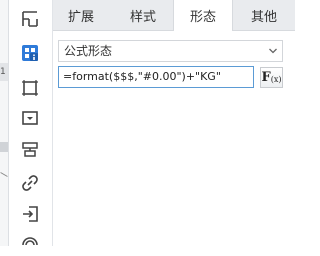  What do you see at coordinates (276, 79) in the screenshot?
I see `fx-icon-sub: (x)` at bounding box center [276, 79].